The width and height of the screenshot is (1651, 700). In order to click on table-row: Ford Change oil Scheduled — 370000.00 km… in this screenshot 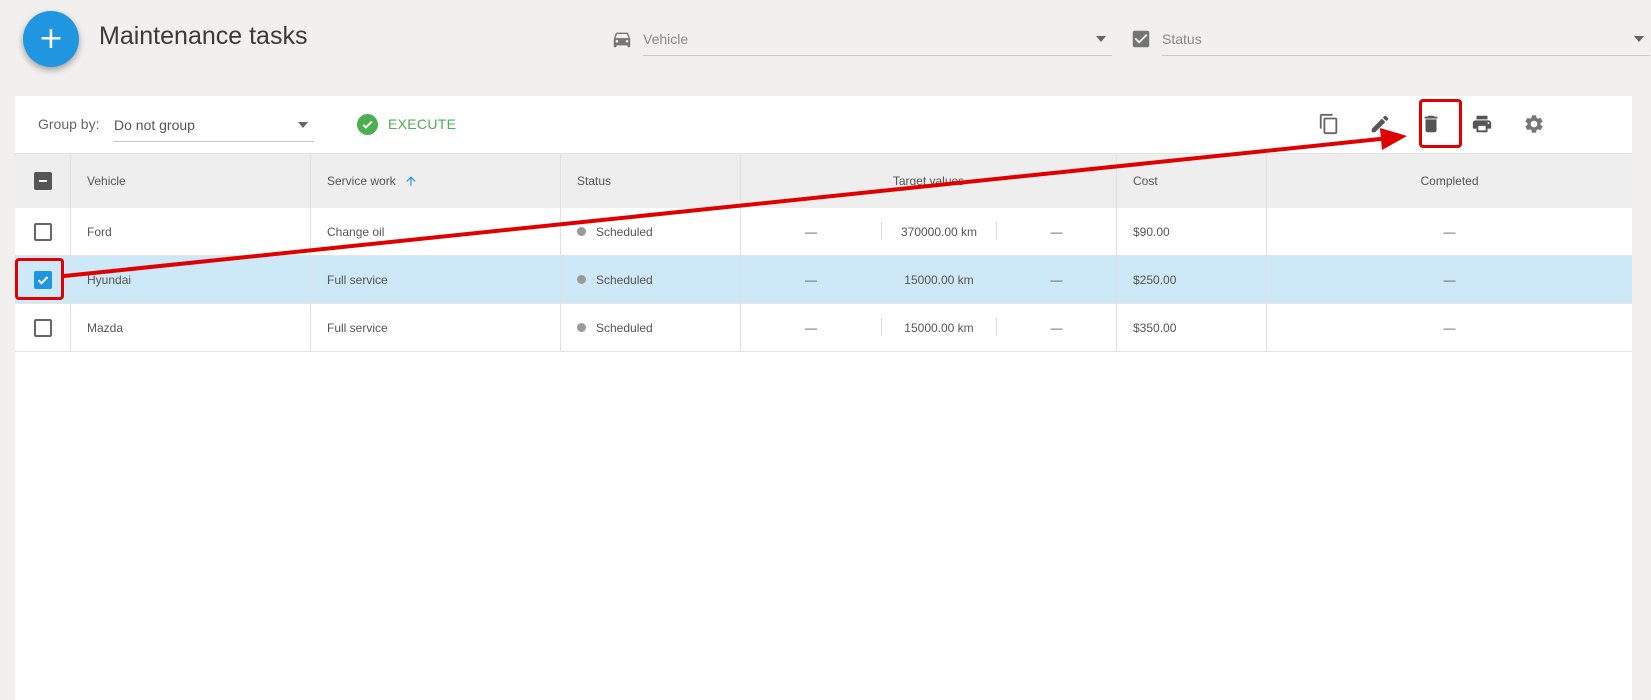, I will do `click(823, 232)`.